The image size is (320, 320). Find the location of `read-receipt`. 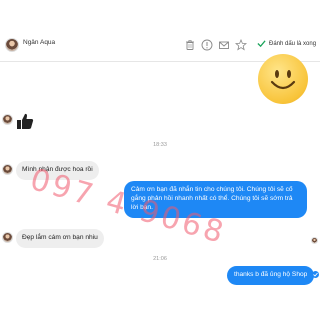

read-receipt is located at coordinates (315, 274).